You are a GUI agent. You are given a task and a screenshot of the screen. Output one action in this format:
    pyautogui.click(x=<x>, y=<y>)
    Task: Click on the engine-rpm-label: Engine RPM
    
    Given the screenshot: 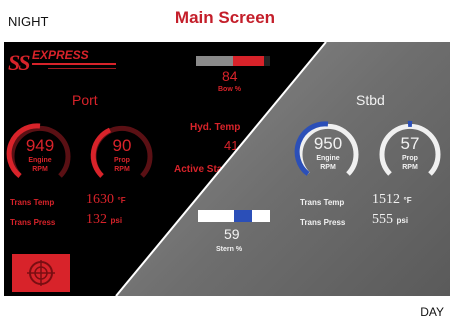 What is the action you would take?
    pyautogui.click(x=40, y=165)
    